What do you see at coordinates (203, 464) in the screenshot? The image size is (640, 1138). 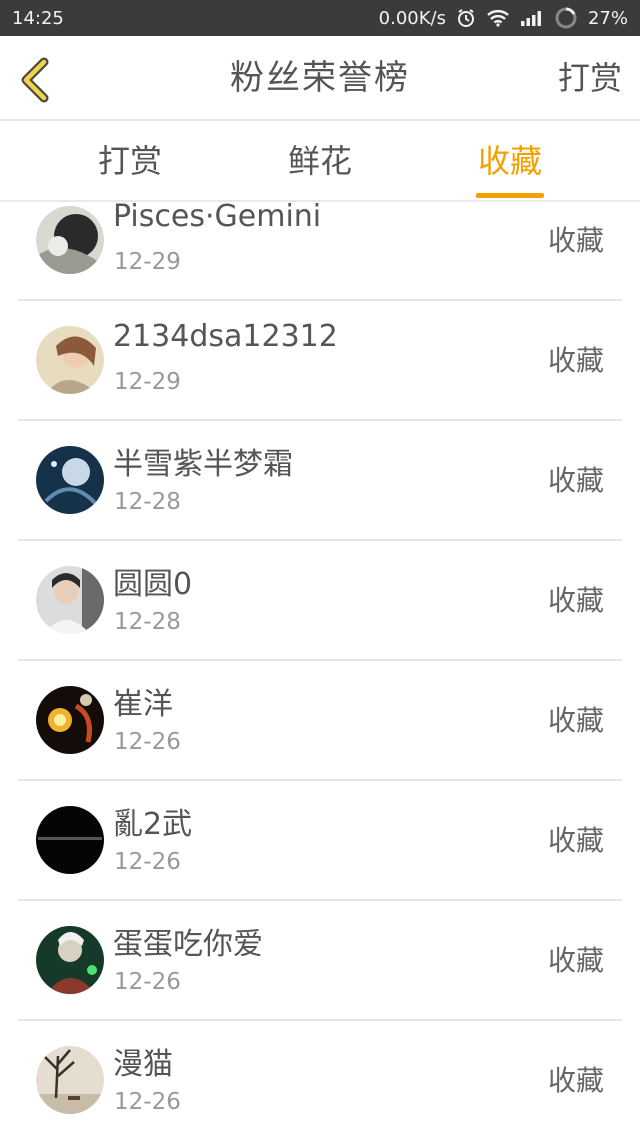 I see `user-name: 半雪紫半梦霜` at bounding box center [203, 464].